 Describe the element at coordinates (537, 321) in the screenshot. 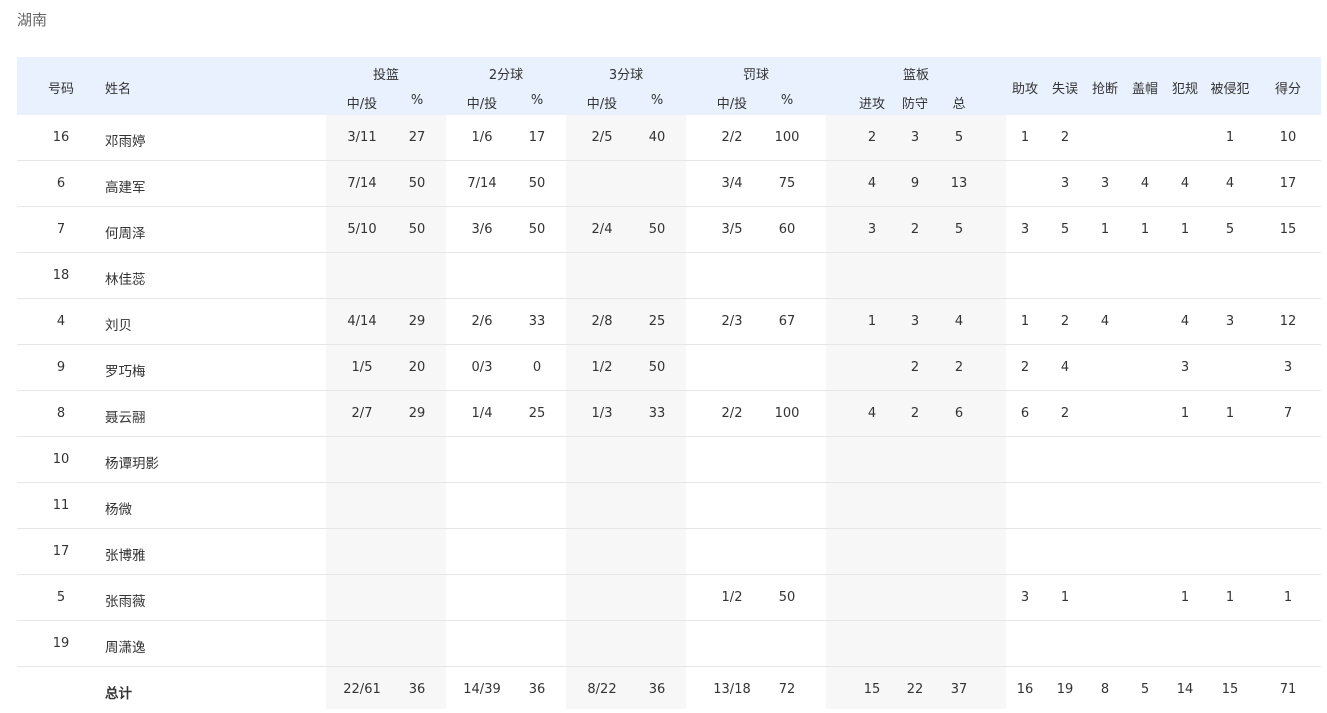

I see `cell-twop: 33` at that location.